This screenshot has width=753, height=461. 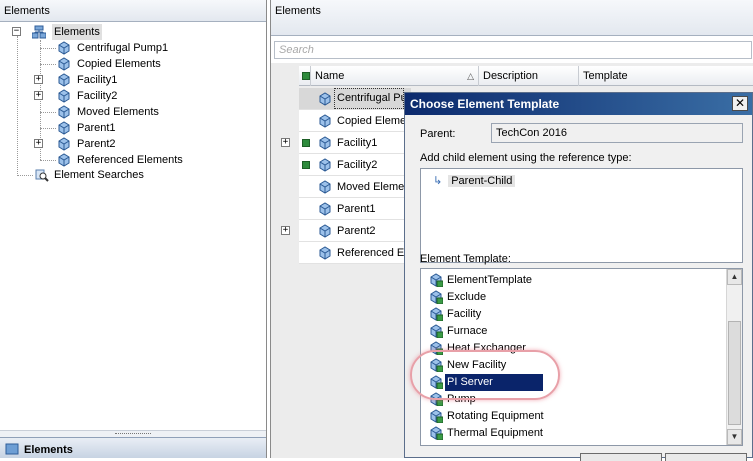 What do you see at coordinates (511, 76) in the screenshot?
I see `column-description-label: Description` at bounding box center [511, 76].